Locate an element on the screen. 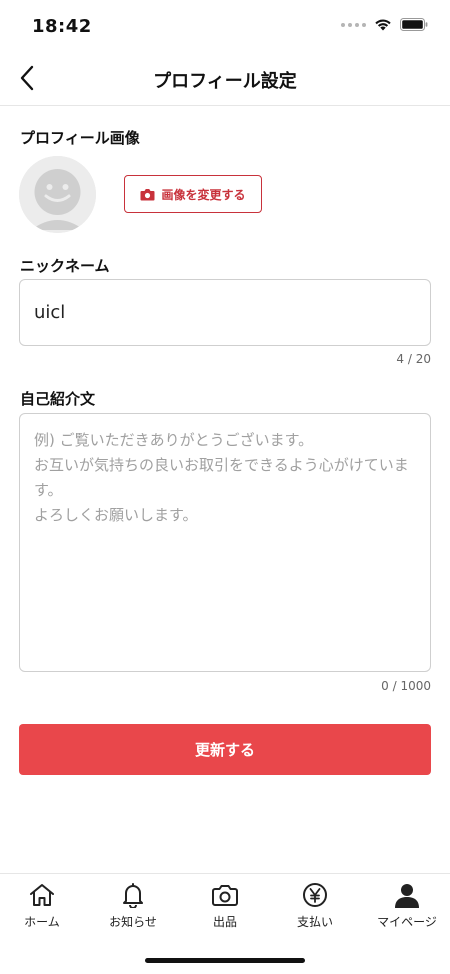 The image size is (450, 974). status-bar: 18:42 is located at coordinates (225, 26).